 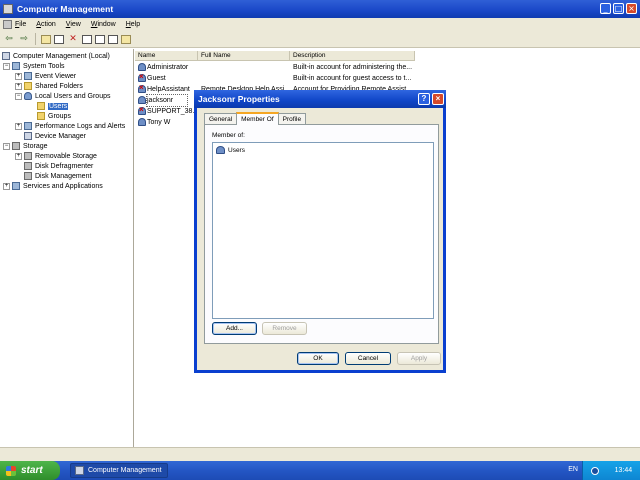 What do you see at coordinates (34, 66) in the screenshot?
I see `tree-item-system-tools: − System Tools` at bounding box center [34, 66].